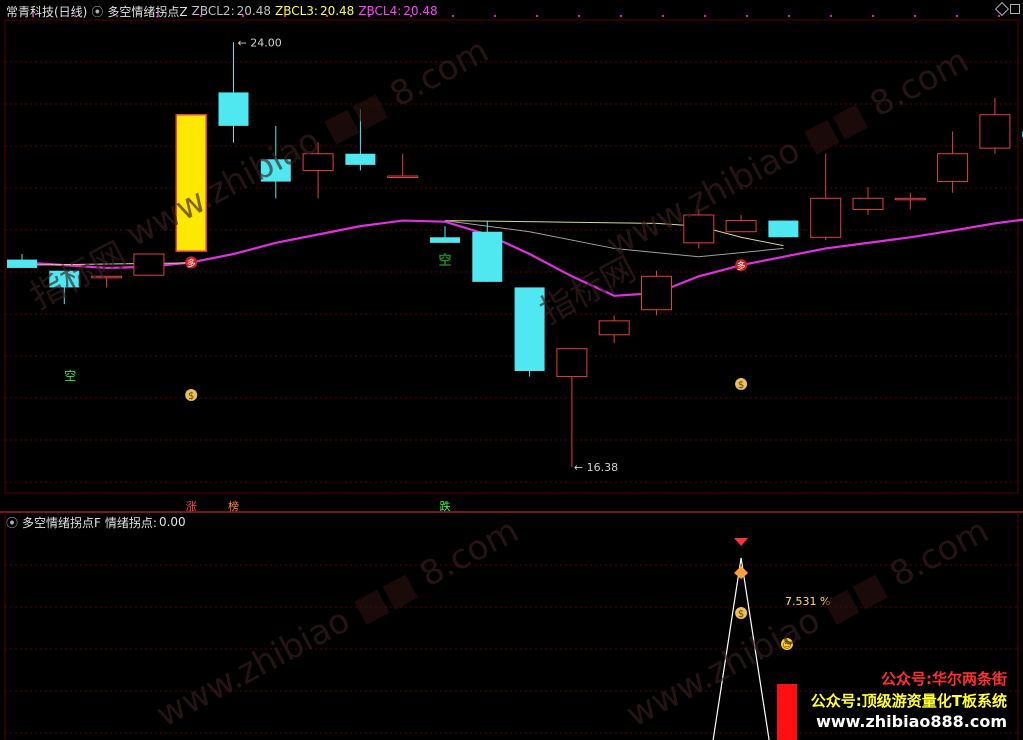  What do you see at coordinates (1002, 9) in the screenshot?
I see `diamond-icon` at bounding box center [1002, 9].